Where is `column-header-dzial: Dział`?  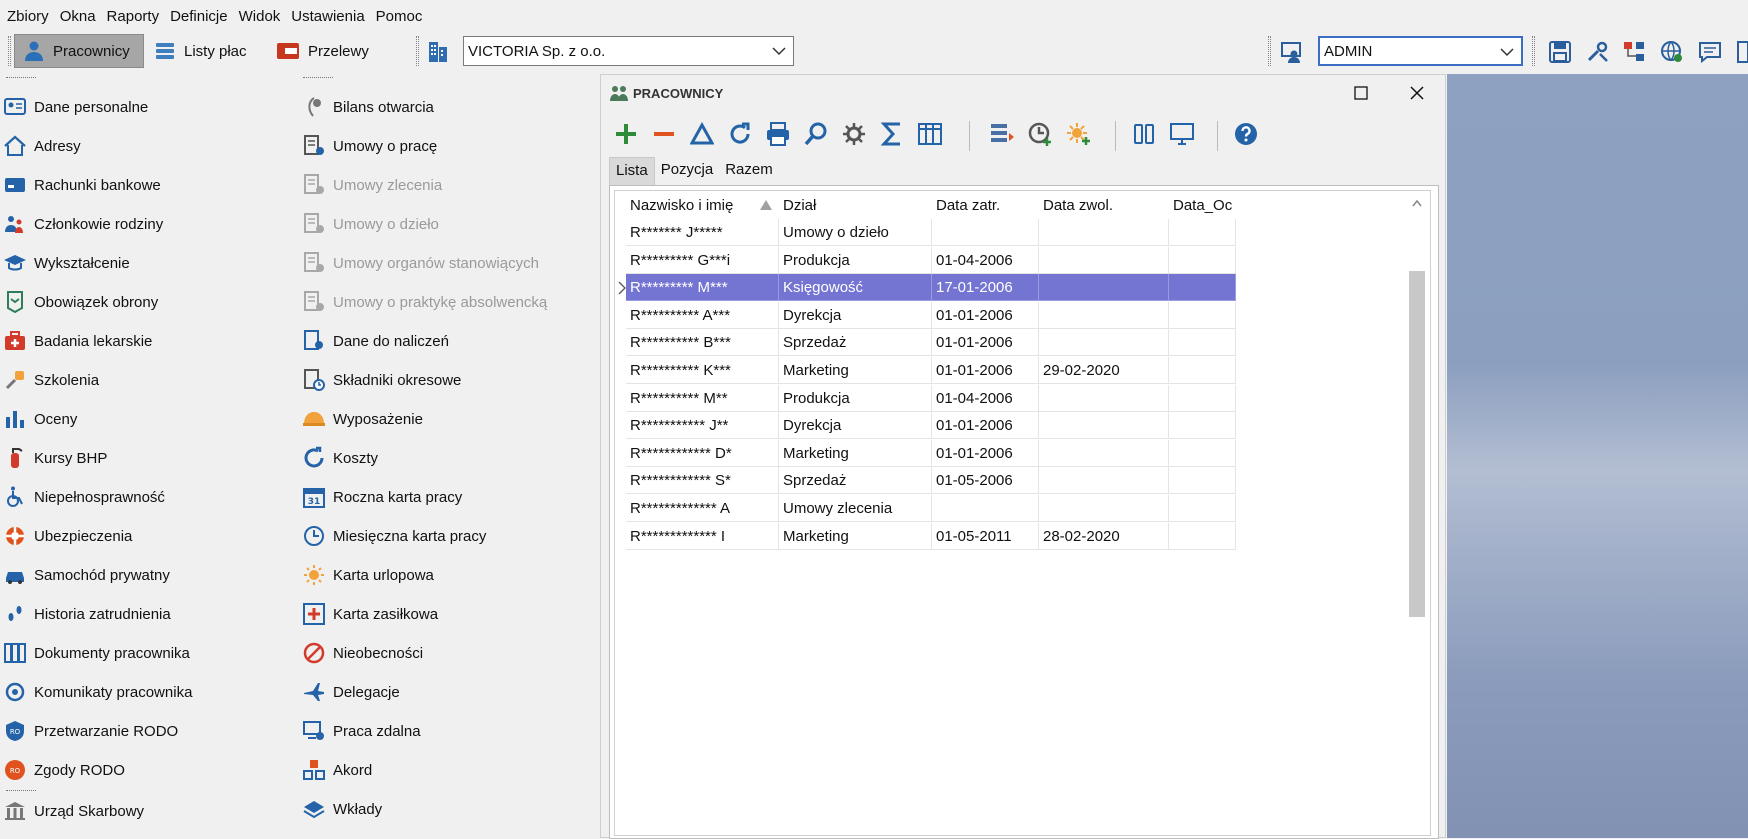 column-header-dzial: Dział is located at coordinates (847, 205).